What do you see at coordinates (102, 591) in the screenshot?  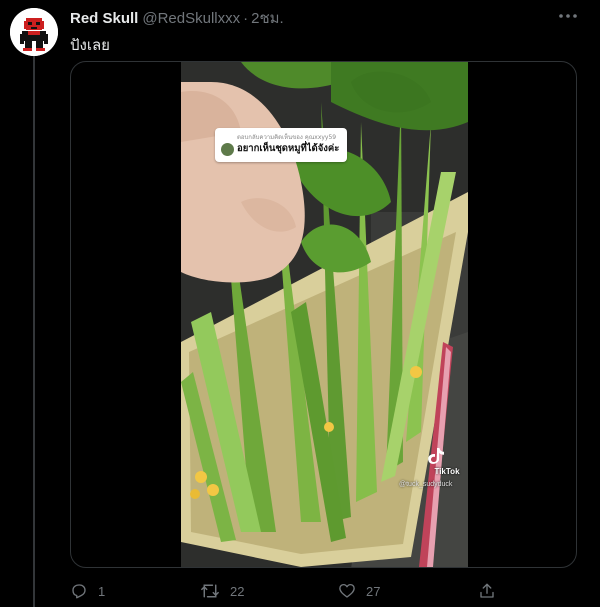 I see `reply-count: 1` at bounding box center [102, 591].